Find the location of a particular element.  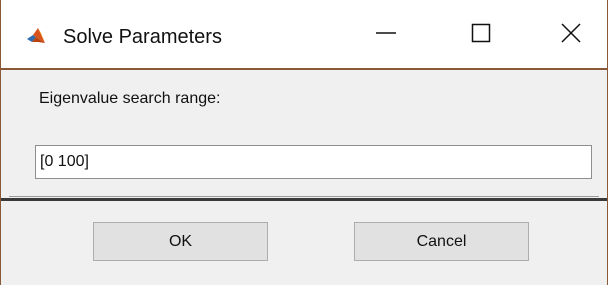

title-separator is located at coordinates (304, 69).